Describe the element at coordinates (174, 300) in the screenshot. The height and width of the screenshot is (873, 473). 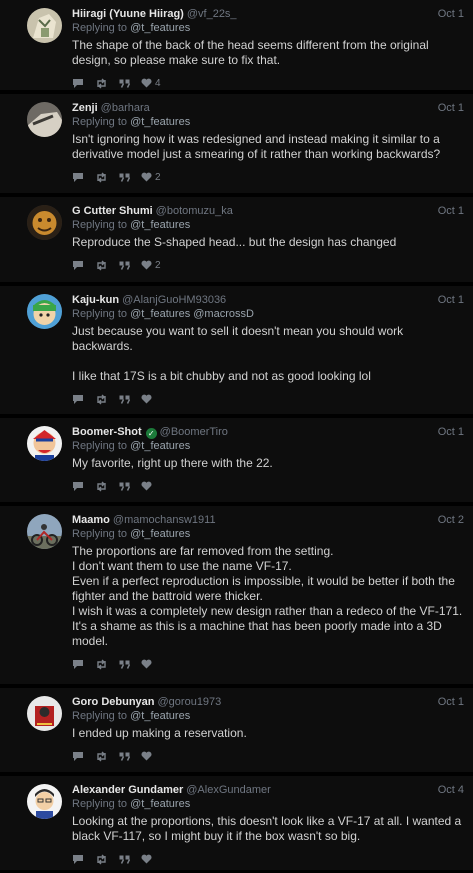
I see `author-handle: @AlanjGuoHM93036` at that location.